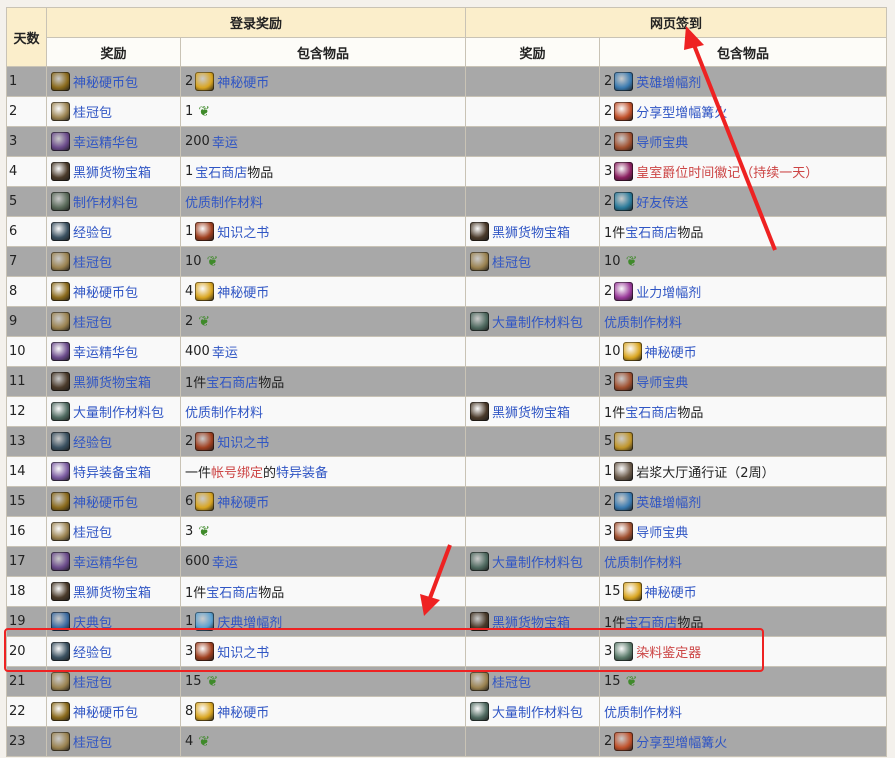 This screenshot has width=895, height=758. I want to click on item-link: 特异装备, so click(302, 471).